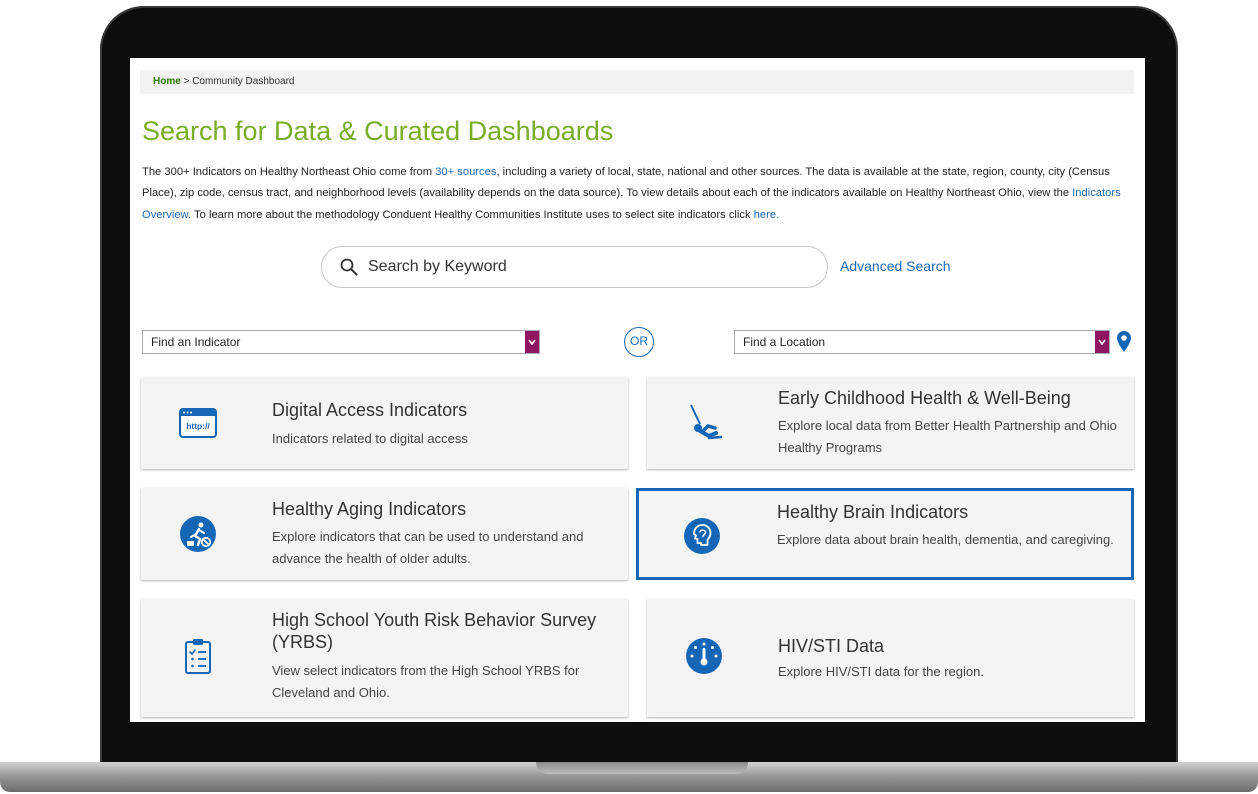  I want to click on card-description: Explore HIV/STI data for the region., so click(881, 671).